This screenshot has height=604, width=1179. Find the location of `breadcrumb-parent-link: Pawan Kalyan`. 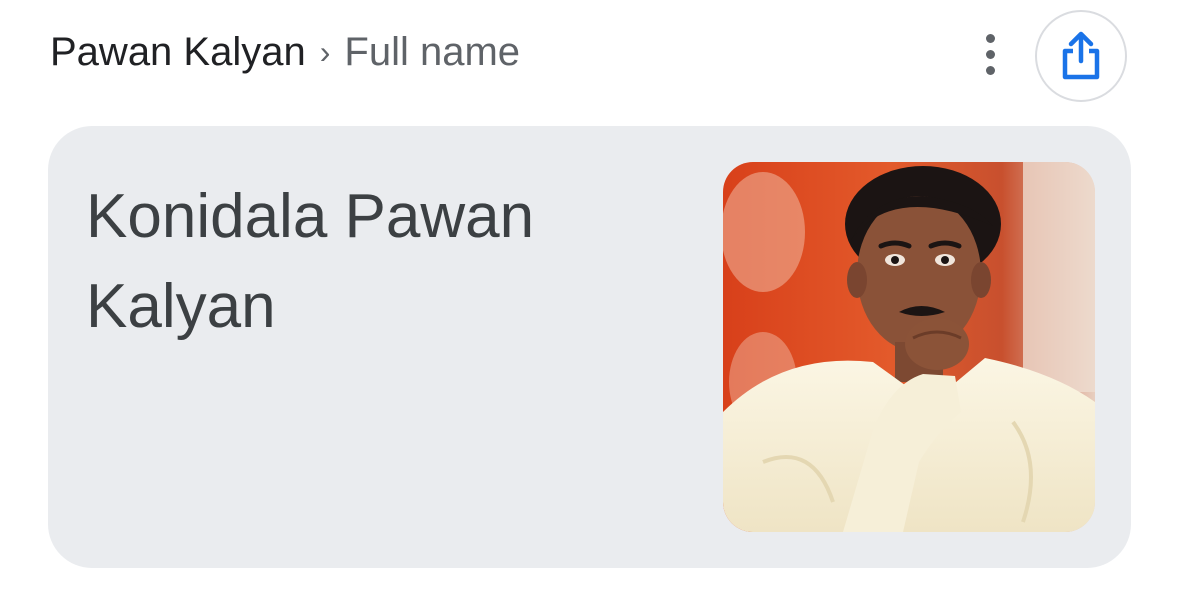

breadcrumb-parent-link: Pawan Kalyan is located at coordinates (178, 52).